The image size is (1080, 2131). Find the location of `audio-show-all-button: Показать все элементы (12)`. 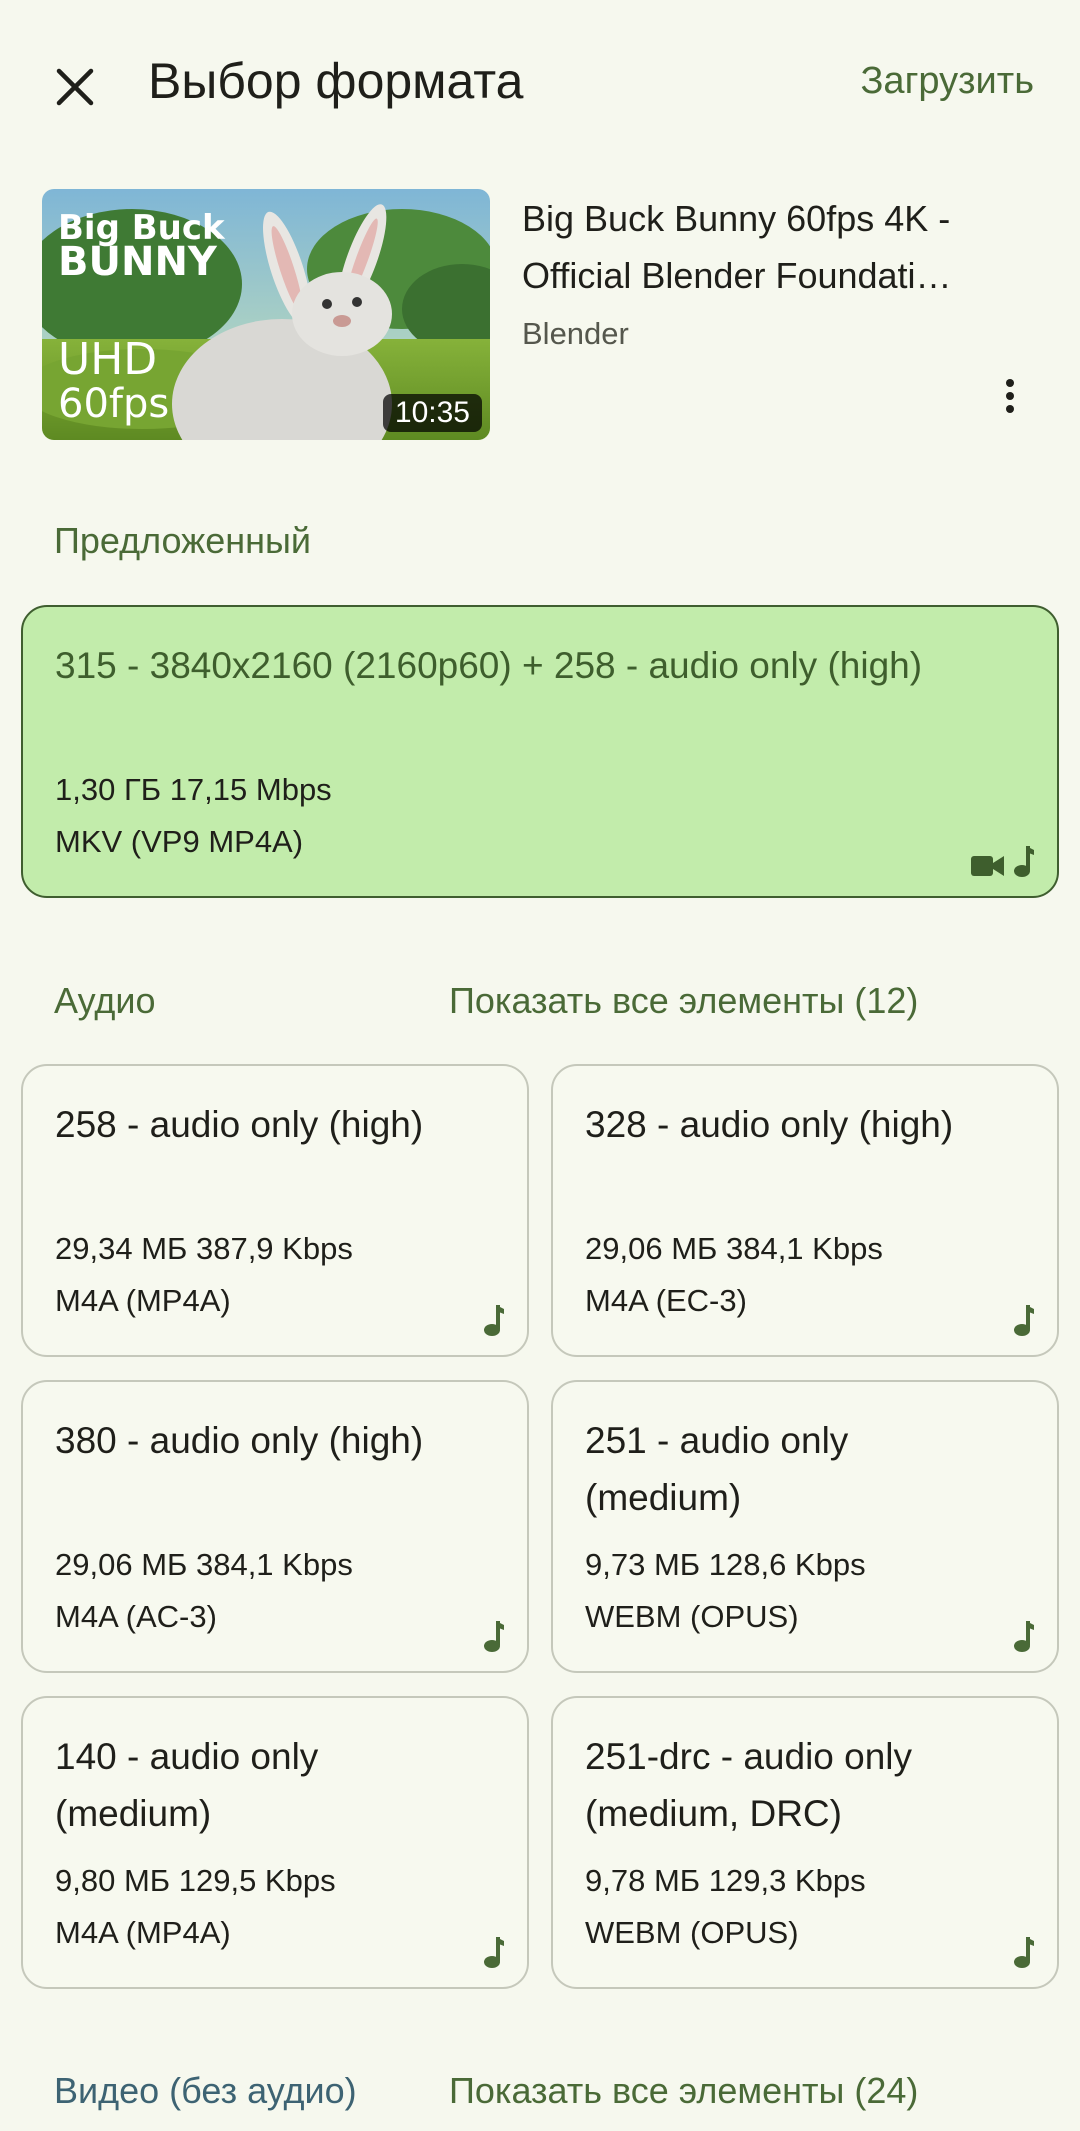

audio-show-all-button: Показать все элементы (12) is located at coordinates (683, 1001).